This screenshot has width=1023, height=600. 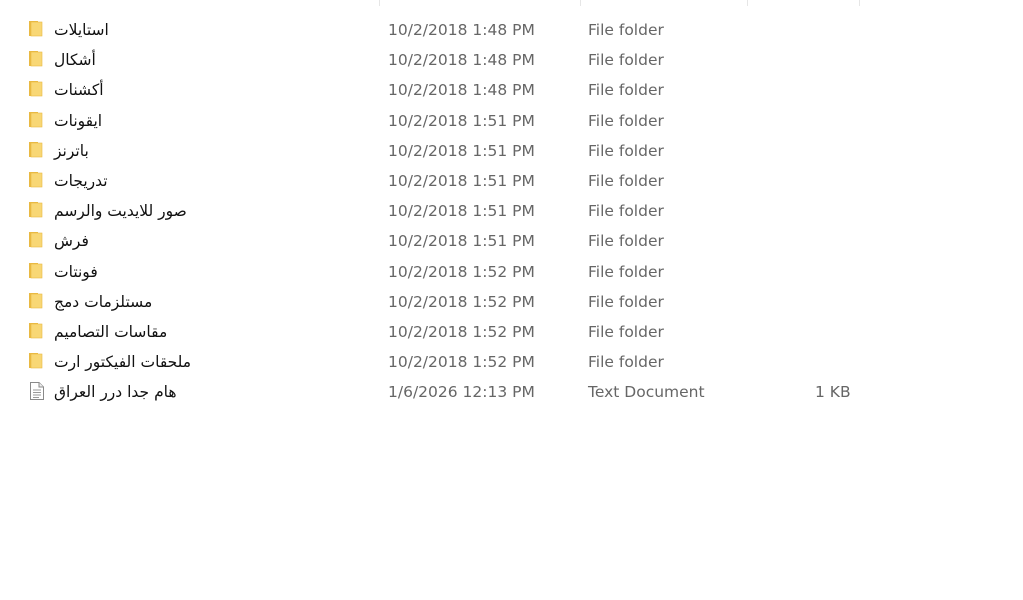 I want to click on folder-row: أشكال 10/2/2018 1:48 PM File folder, so click(x=511, y=60).